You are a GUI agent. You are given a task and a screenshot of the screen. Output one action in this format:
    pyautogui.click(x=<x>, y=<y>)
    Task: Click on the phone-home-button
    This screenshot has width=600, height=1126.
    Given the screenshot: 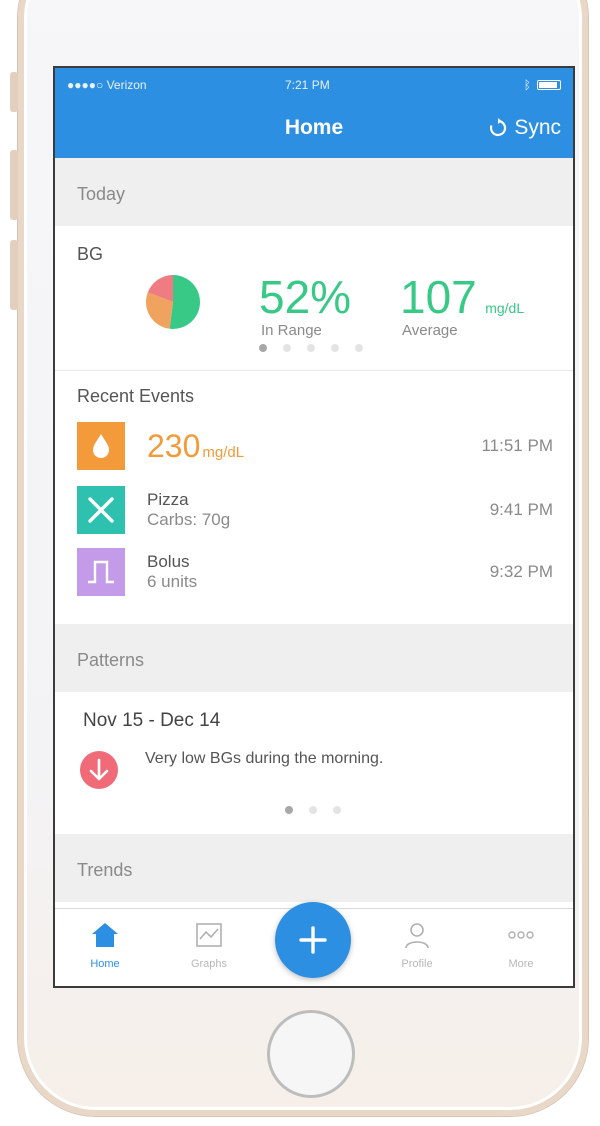 What is the action you would take?
    pyautogui.click(x=311, y=1054)
    